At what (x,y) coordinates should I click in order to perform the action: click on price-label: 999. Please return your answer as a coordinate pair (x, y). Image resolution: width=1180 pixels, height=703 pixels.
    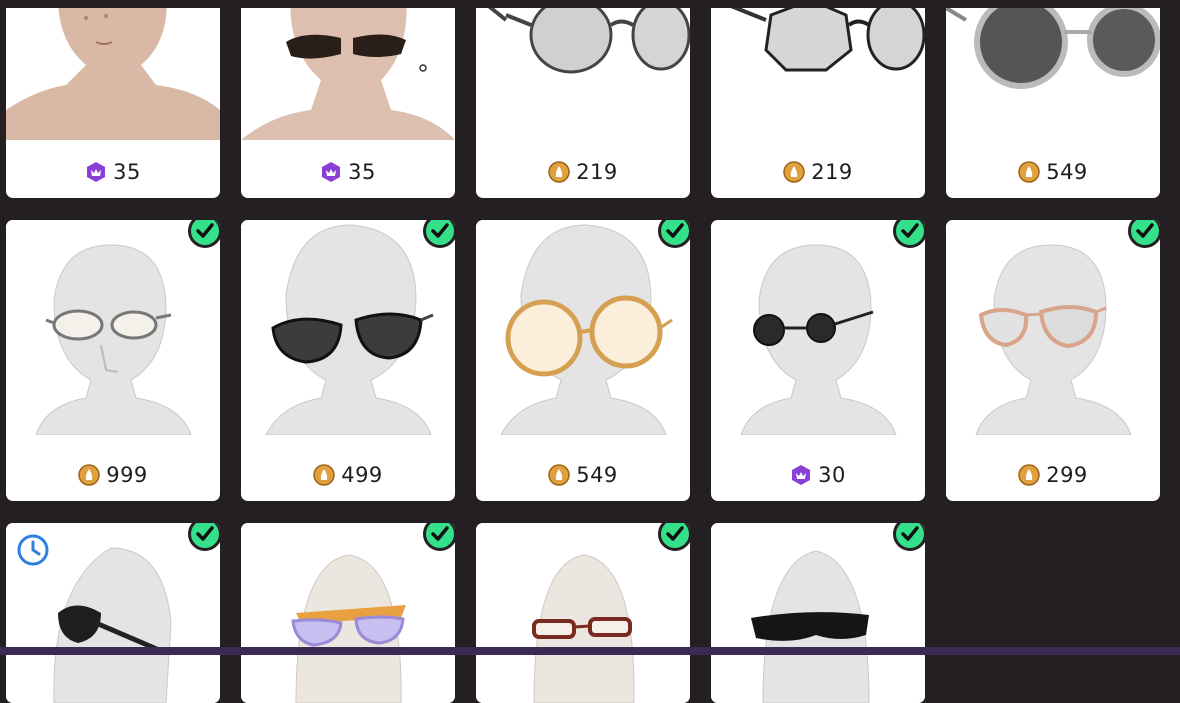
    Looking at the image, I should click on (113, 475).